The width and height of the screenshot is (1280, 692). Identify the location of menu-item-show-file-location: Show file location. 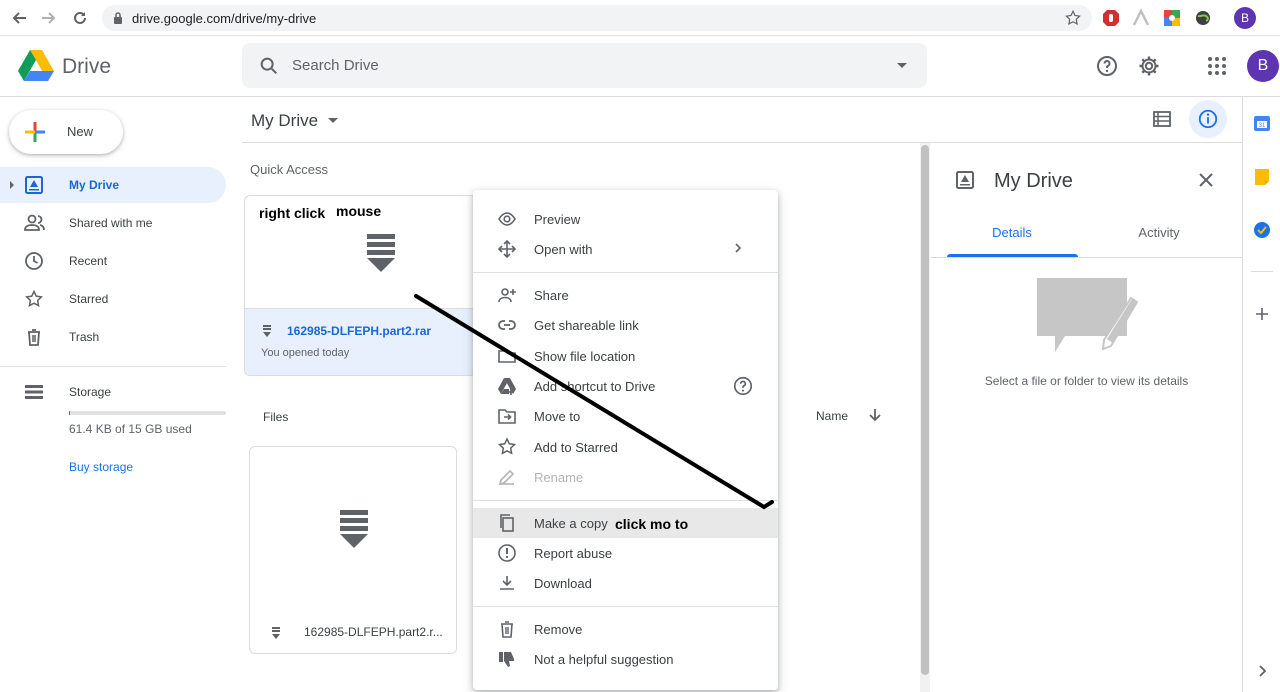
(625, 356).